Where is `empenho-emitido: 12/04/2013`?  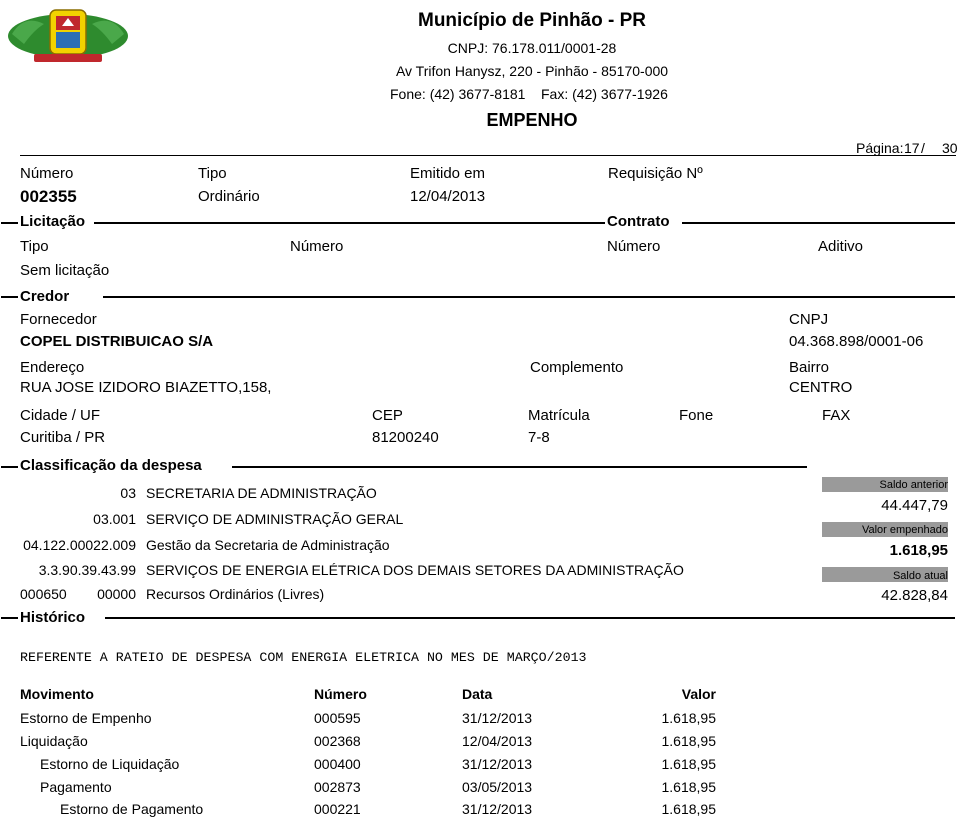 empenho-emitido: 12/04/2013 is located at coordinates (448, 196).